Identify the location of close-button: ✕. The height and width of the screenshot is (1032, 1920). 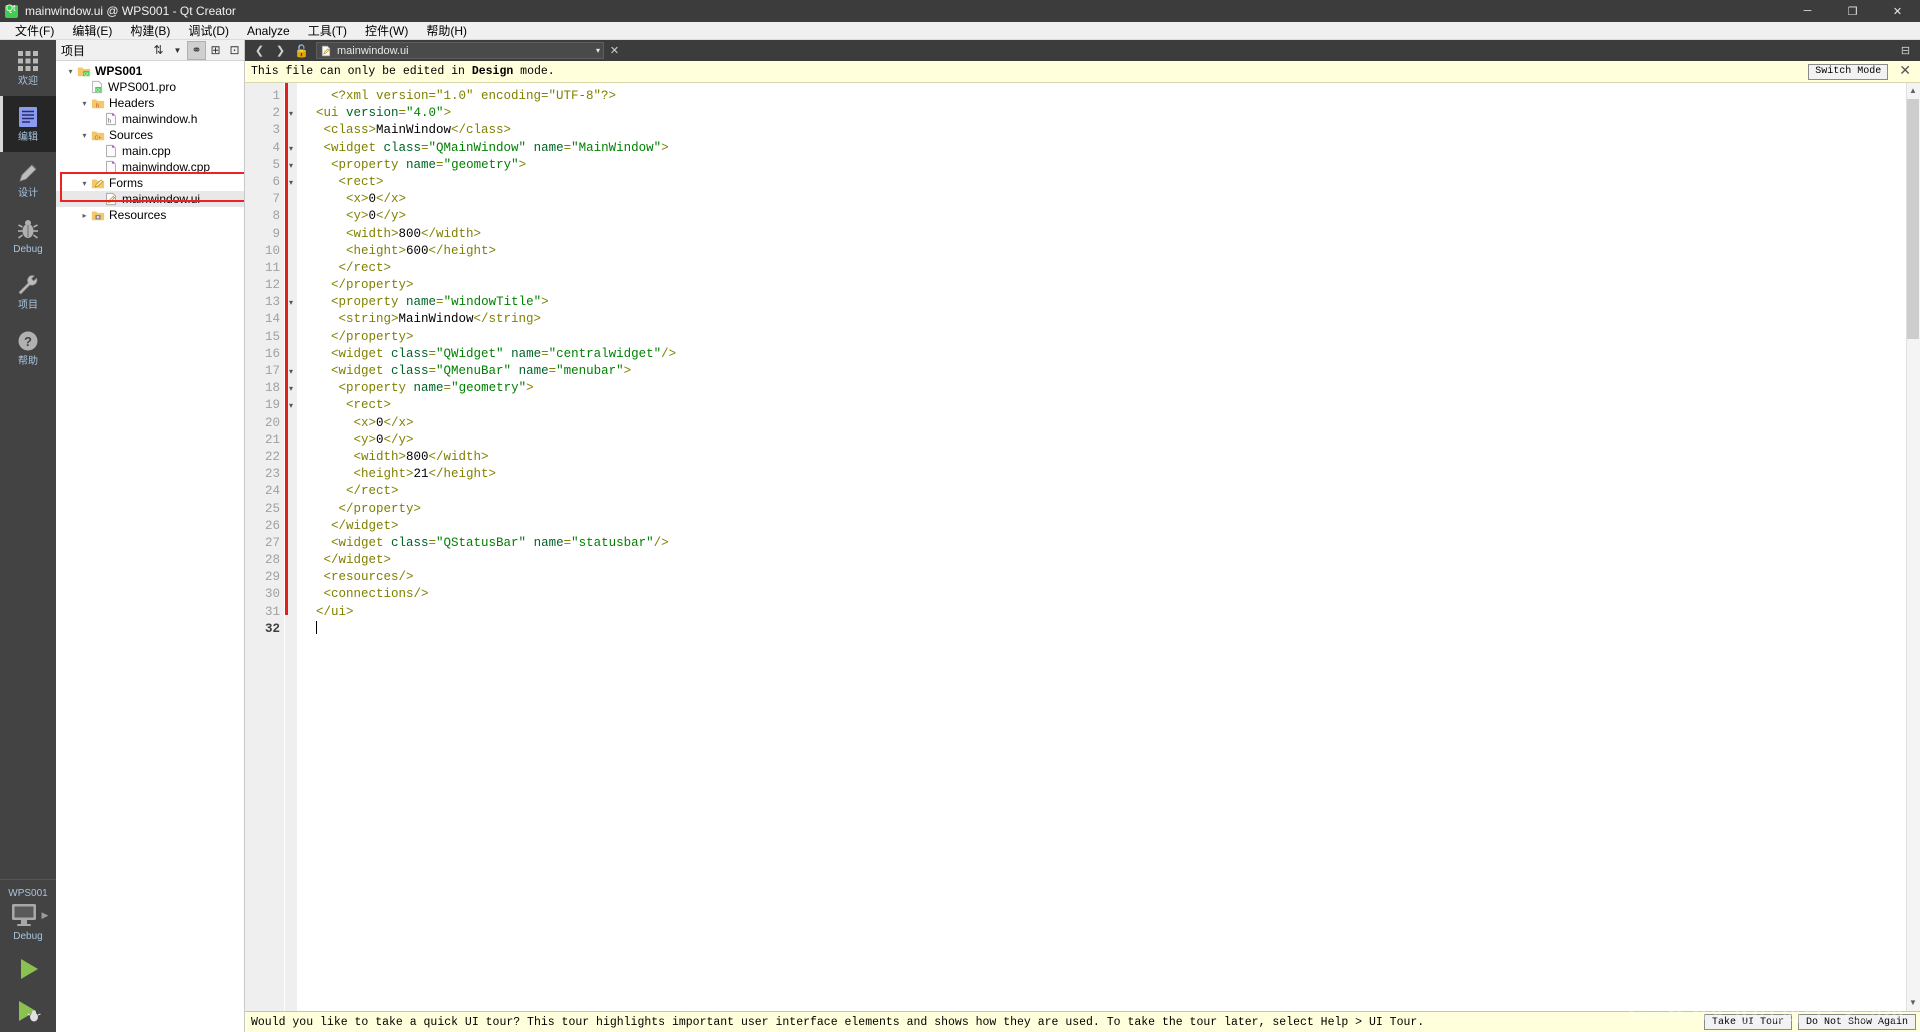
(1897, 11).